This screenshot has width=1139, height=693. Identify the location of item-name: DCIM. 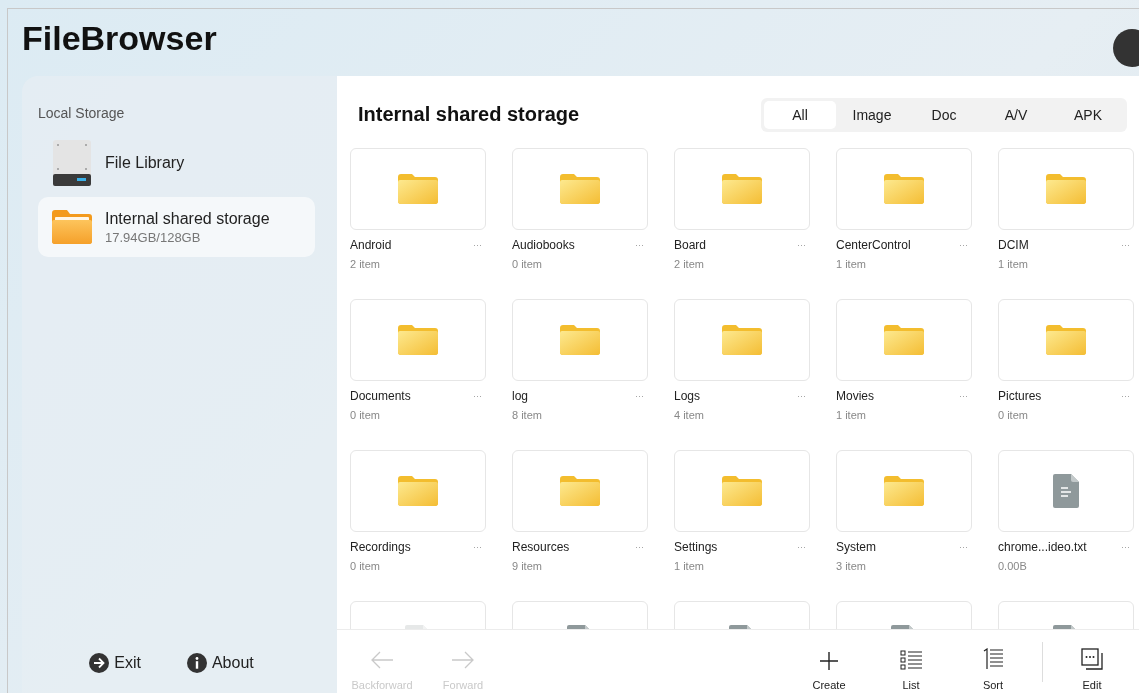
(1013, 245).